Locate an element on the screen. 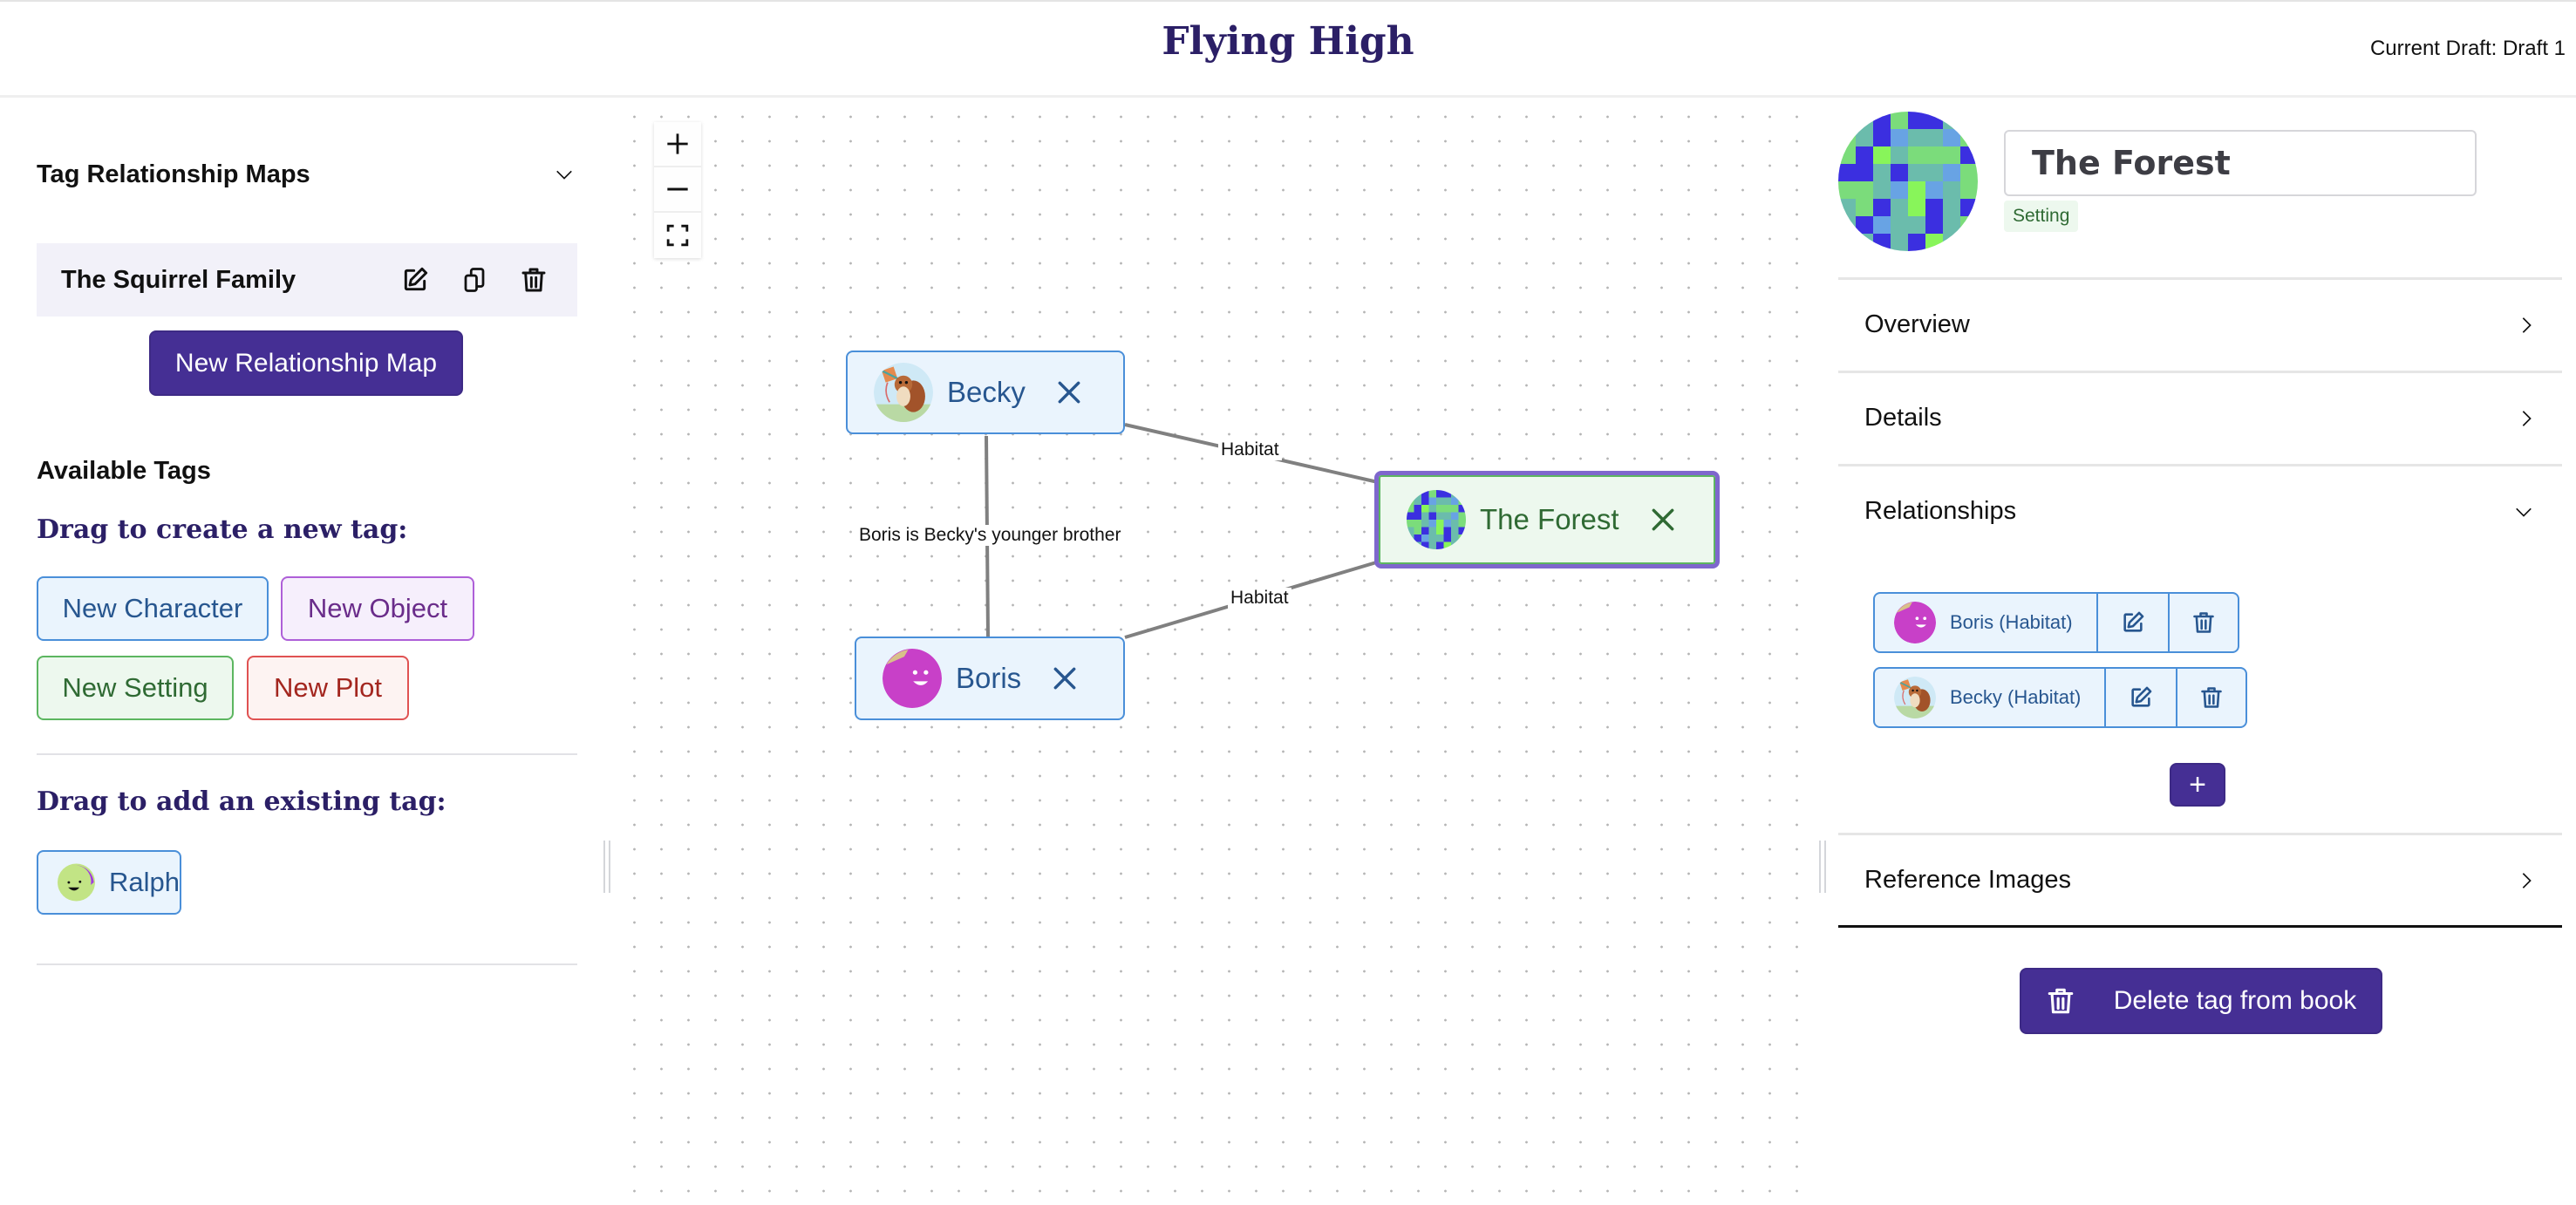 Image resolution: width=2576 pixels, height=1205 pixels. edit-map-button is located at coordinates (415, 279).